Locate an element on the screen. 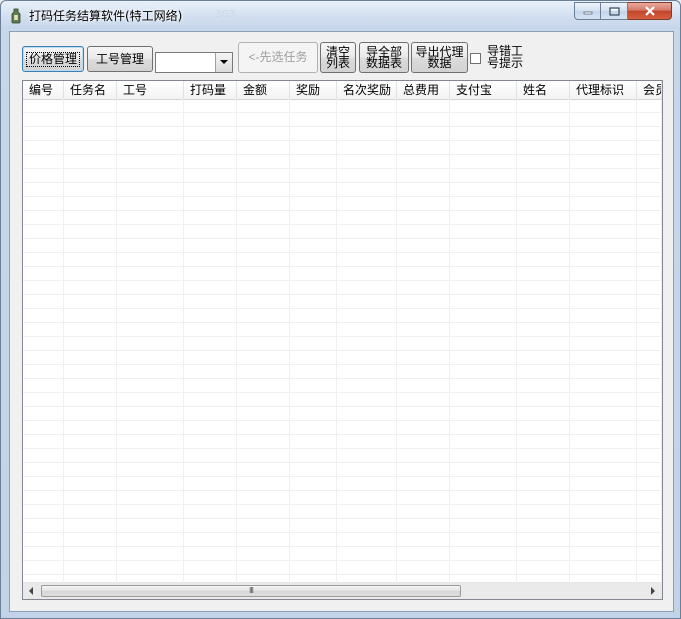 The image size is (681, 619). column-header: 代理标识 is located at coordinates (603, 90).